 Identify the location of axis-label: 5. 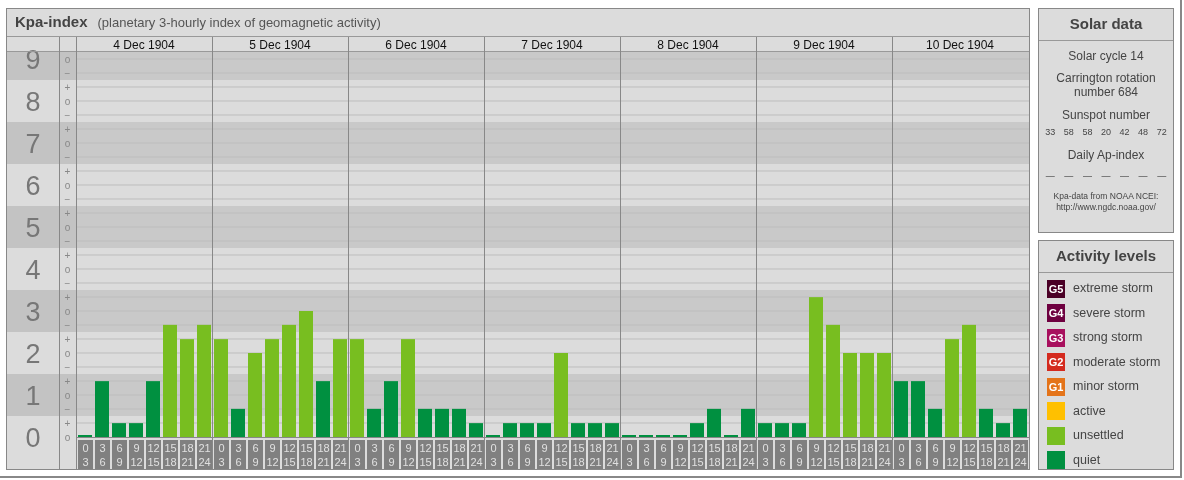
(33, 228).